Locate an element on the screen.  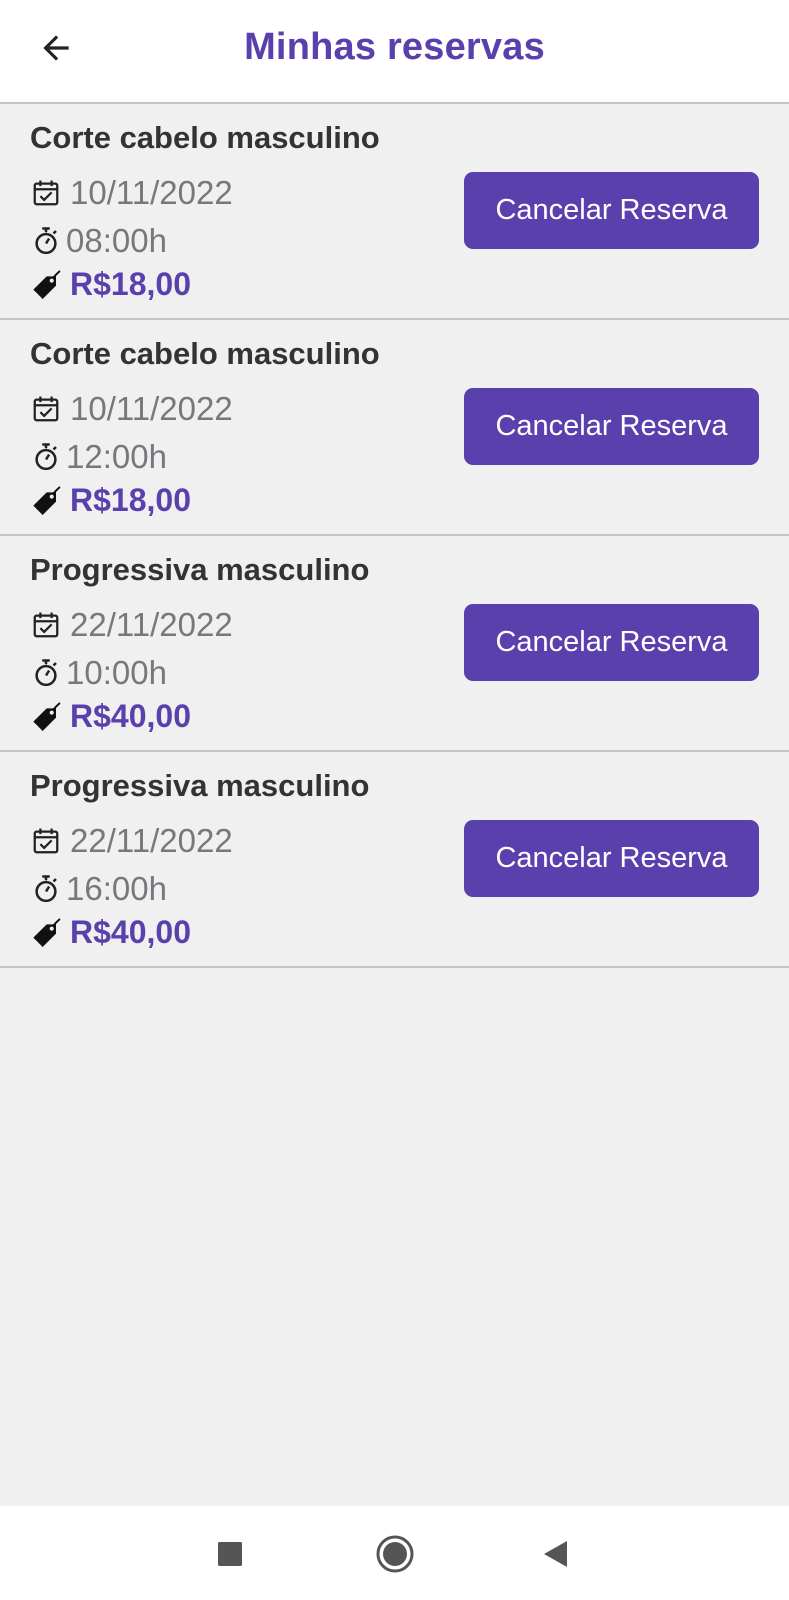
time-row: 12:00h is located at coordinates (98, 457).